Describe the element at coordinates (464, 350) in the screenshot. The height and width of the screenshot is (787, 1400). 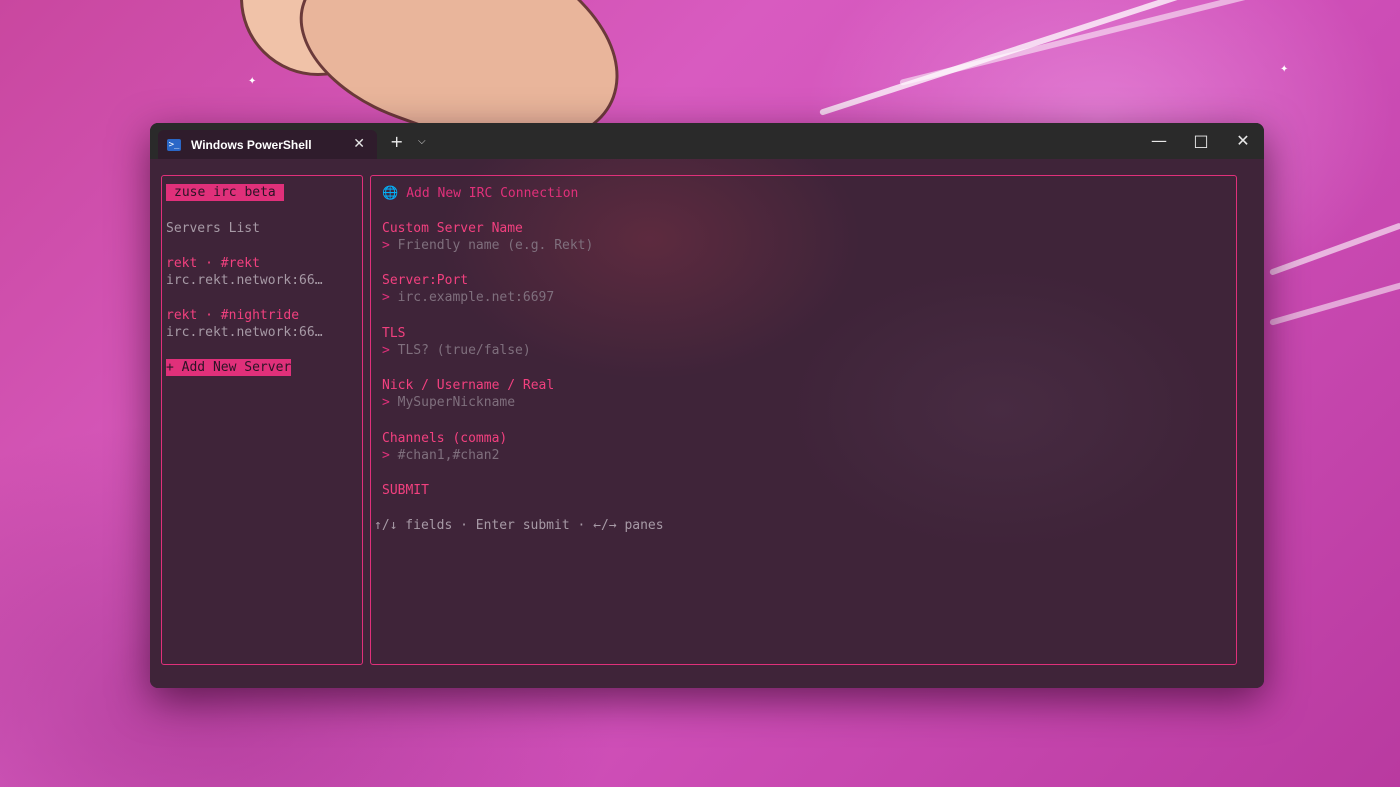
I see `tls-placeholder: TLS? (true/false)` at that location.